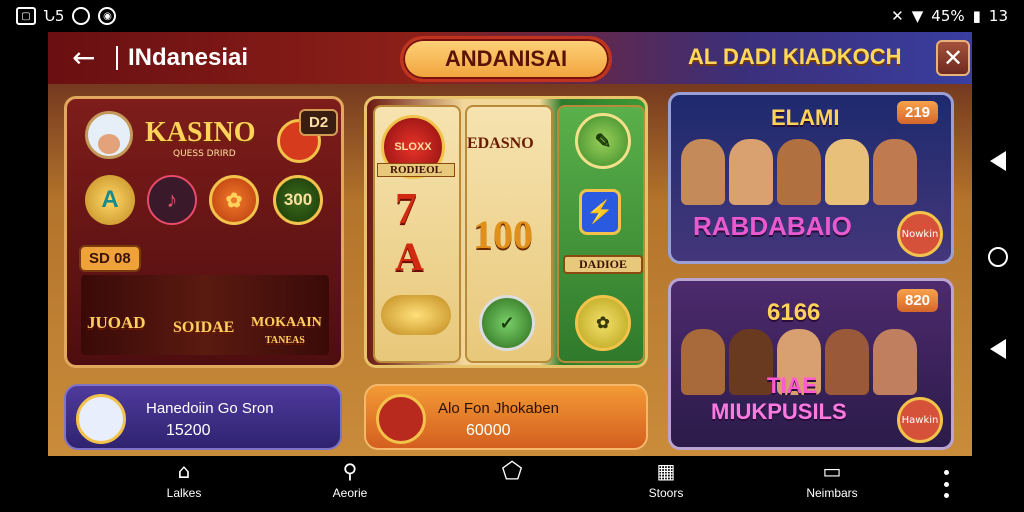 Image resolution: width=1024 pixels, height=512 pixels. Describe the element at coordinates (953, 58) in the screenshot. I see `close-icon: ✕` at that location.